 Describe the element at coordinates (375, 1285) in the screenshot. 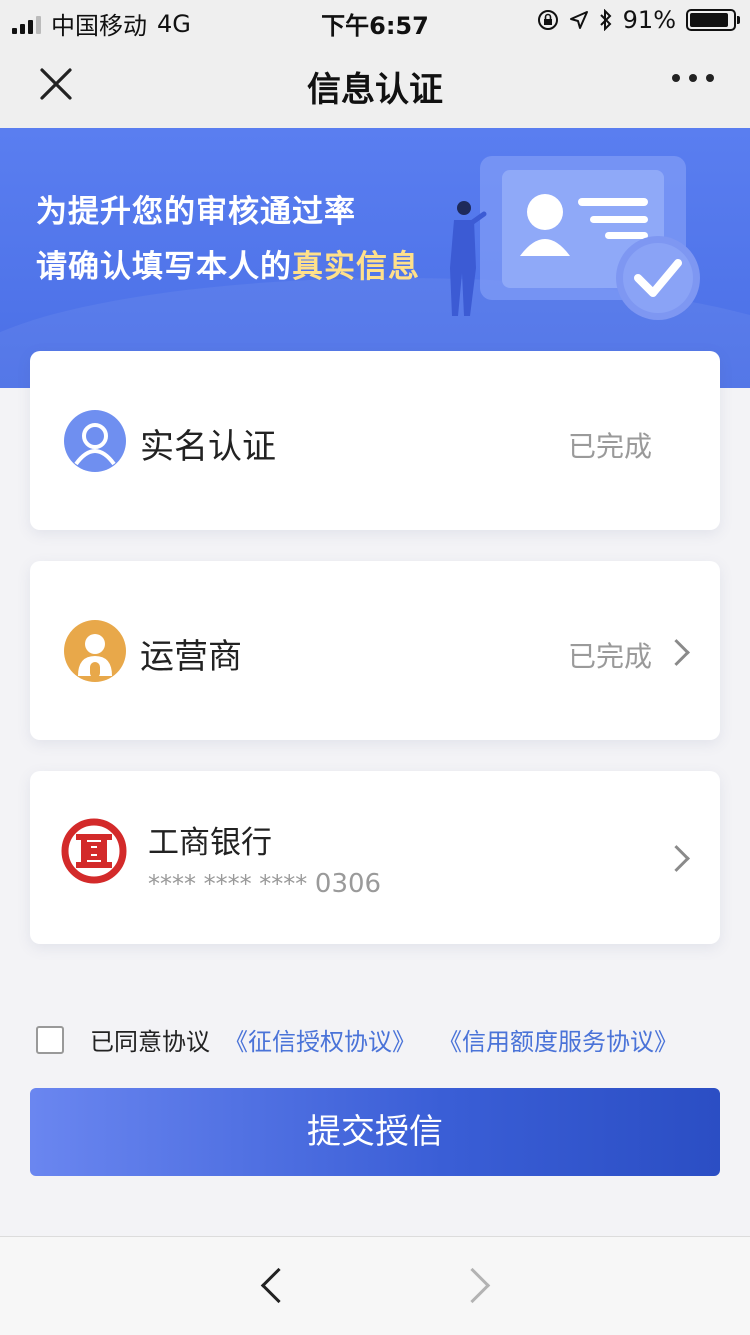

I see `bottom-toolbar` at that location.